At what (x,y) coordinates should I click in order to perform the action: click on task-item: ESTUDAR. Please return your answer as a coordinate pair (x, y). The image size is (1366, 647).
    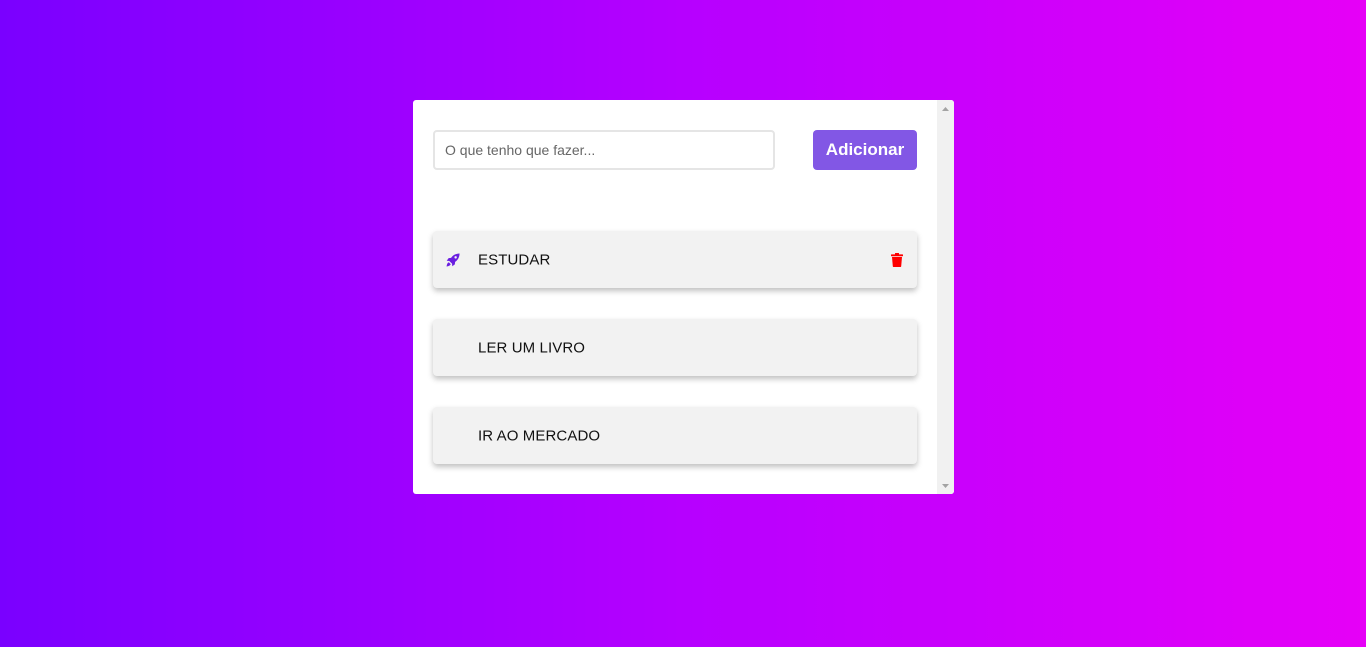
    Looking at the image, I should click on (675, 259).